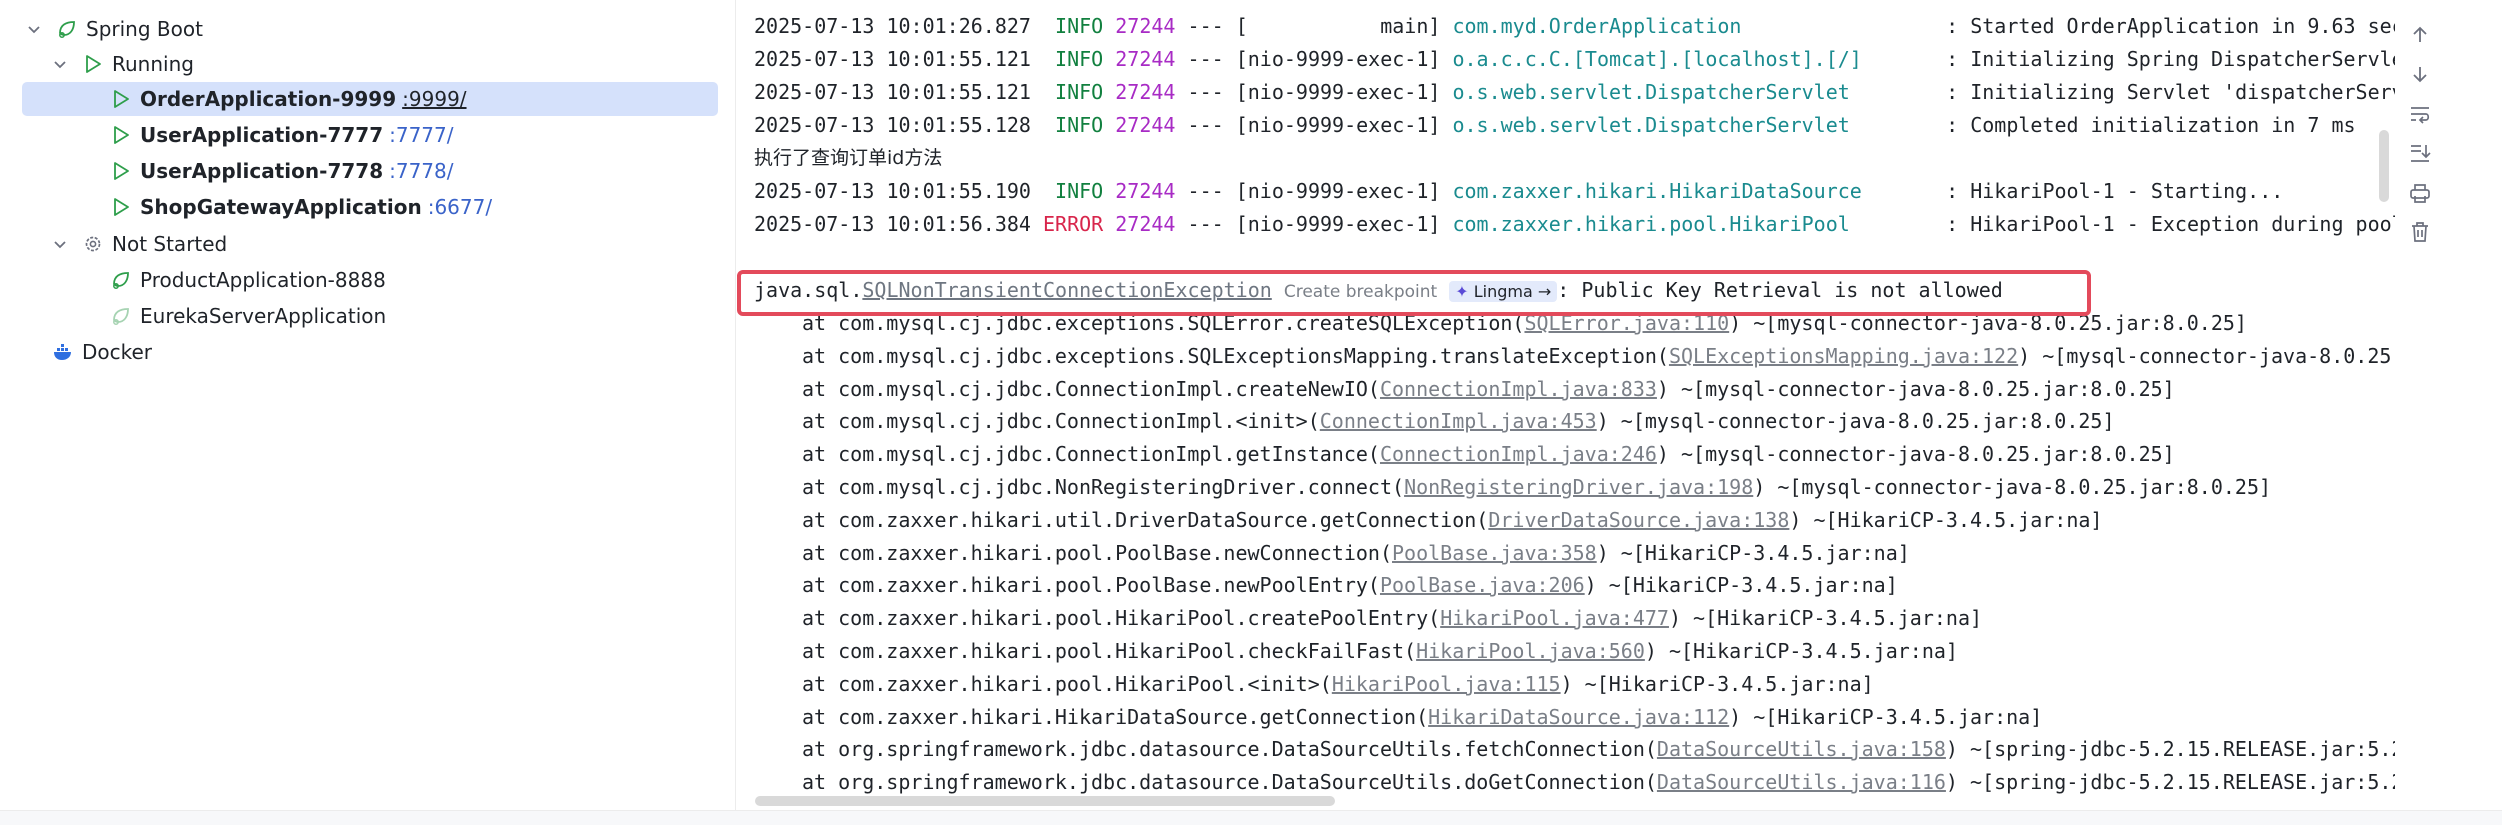  I want to click on tree-item-product-application: ProductApplication-8888, so click(248, 280).